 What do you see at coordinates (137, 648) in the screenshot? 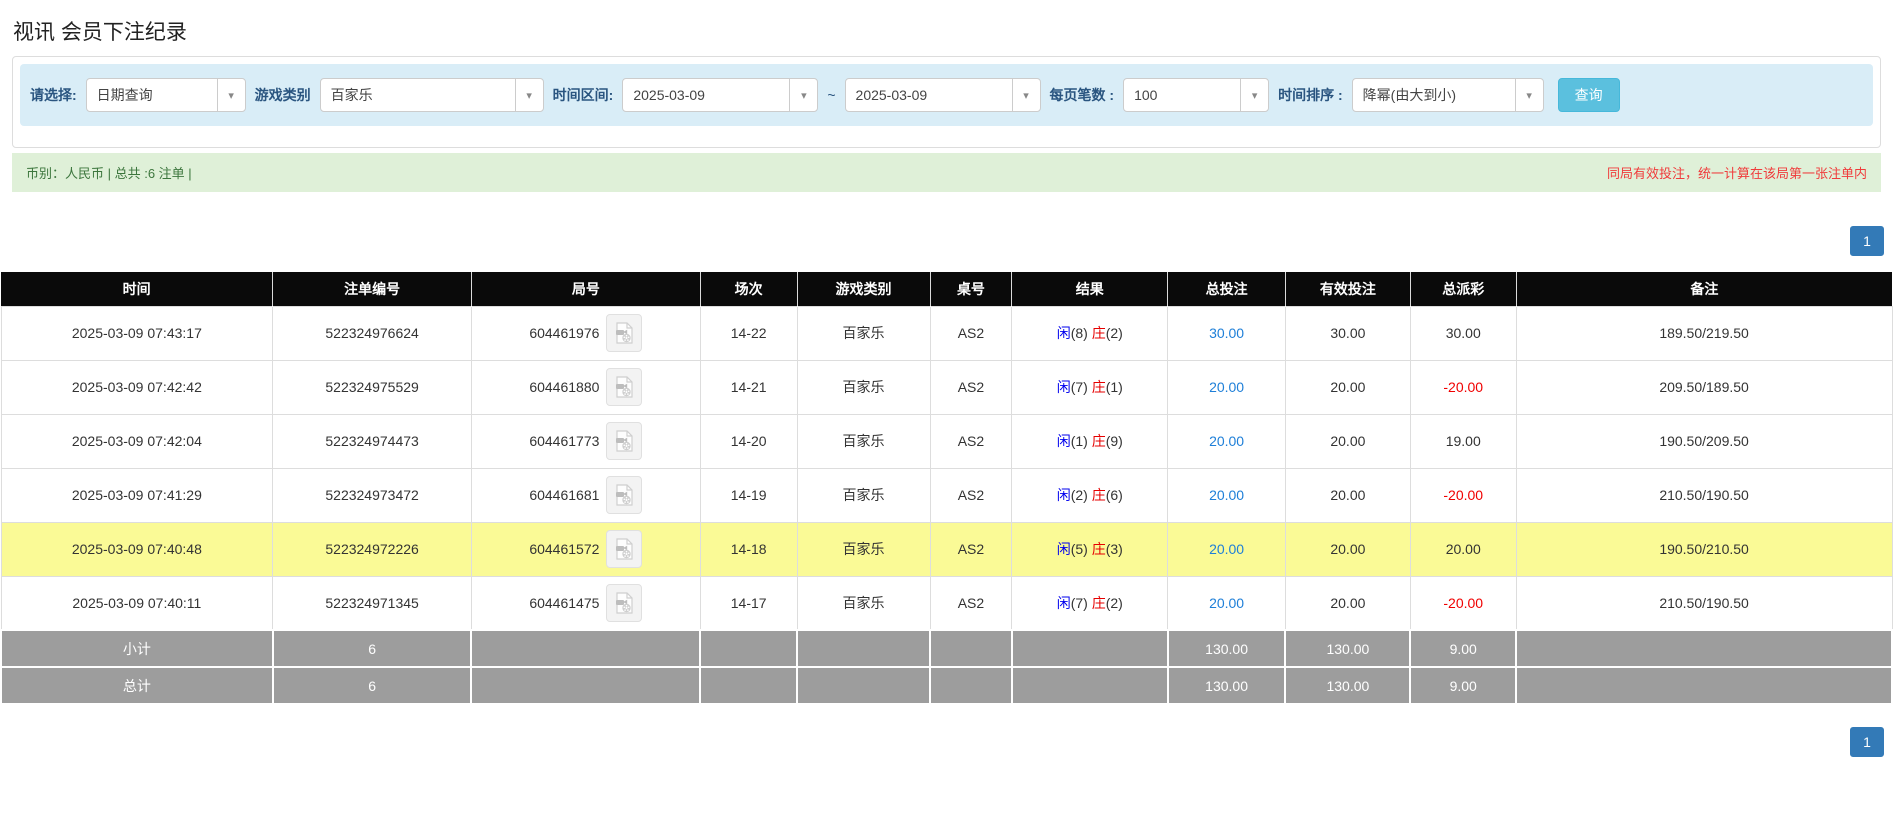
I see `subtotal-label: 小计` at bounding box center [137, 648].